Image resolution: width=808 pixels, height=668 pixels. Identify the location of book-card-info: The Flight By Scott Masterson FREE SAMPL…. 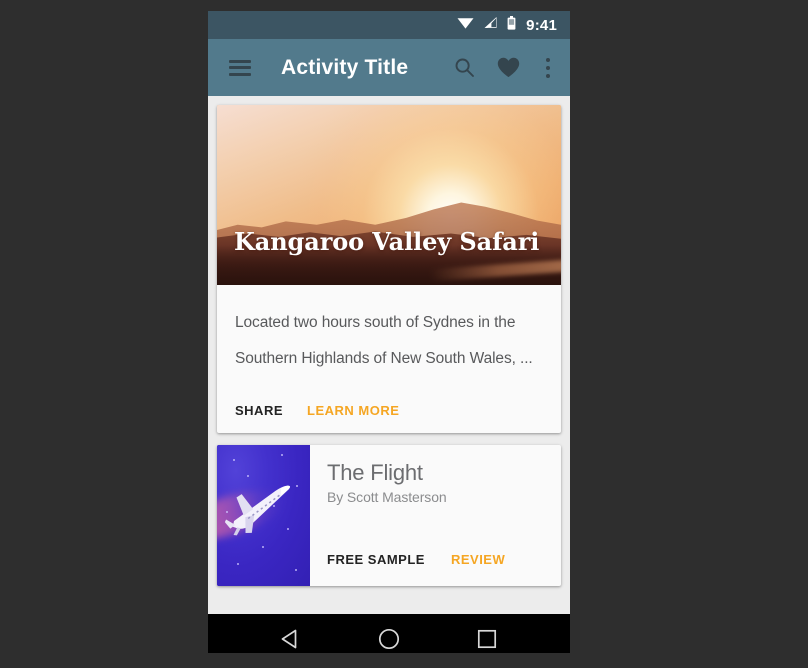
(435, 515).